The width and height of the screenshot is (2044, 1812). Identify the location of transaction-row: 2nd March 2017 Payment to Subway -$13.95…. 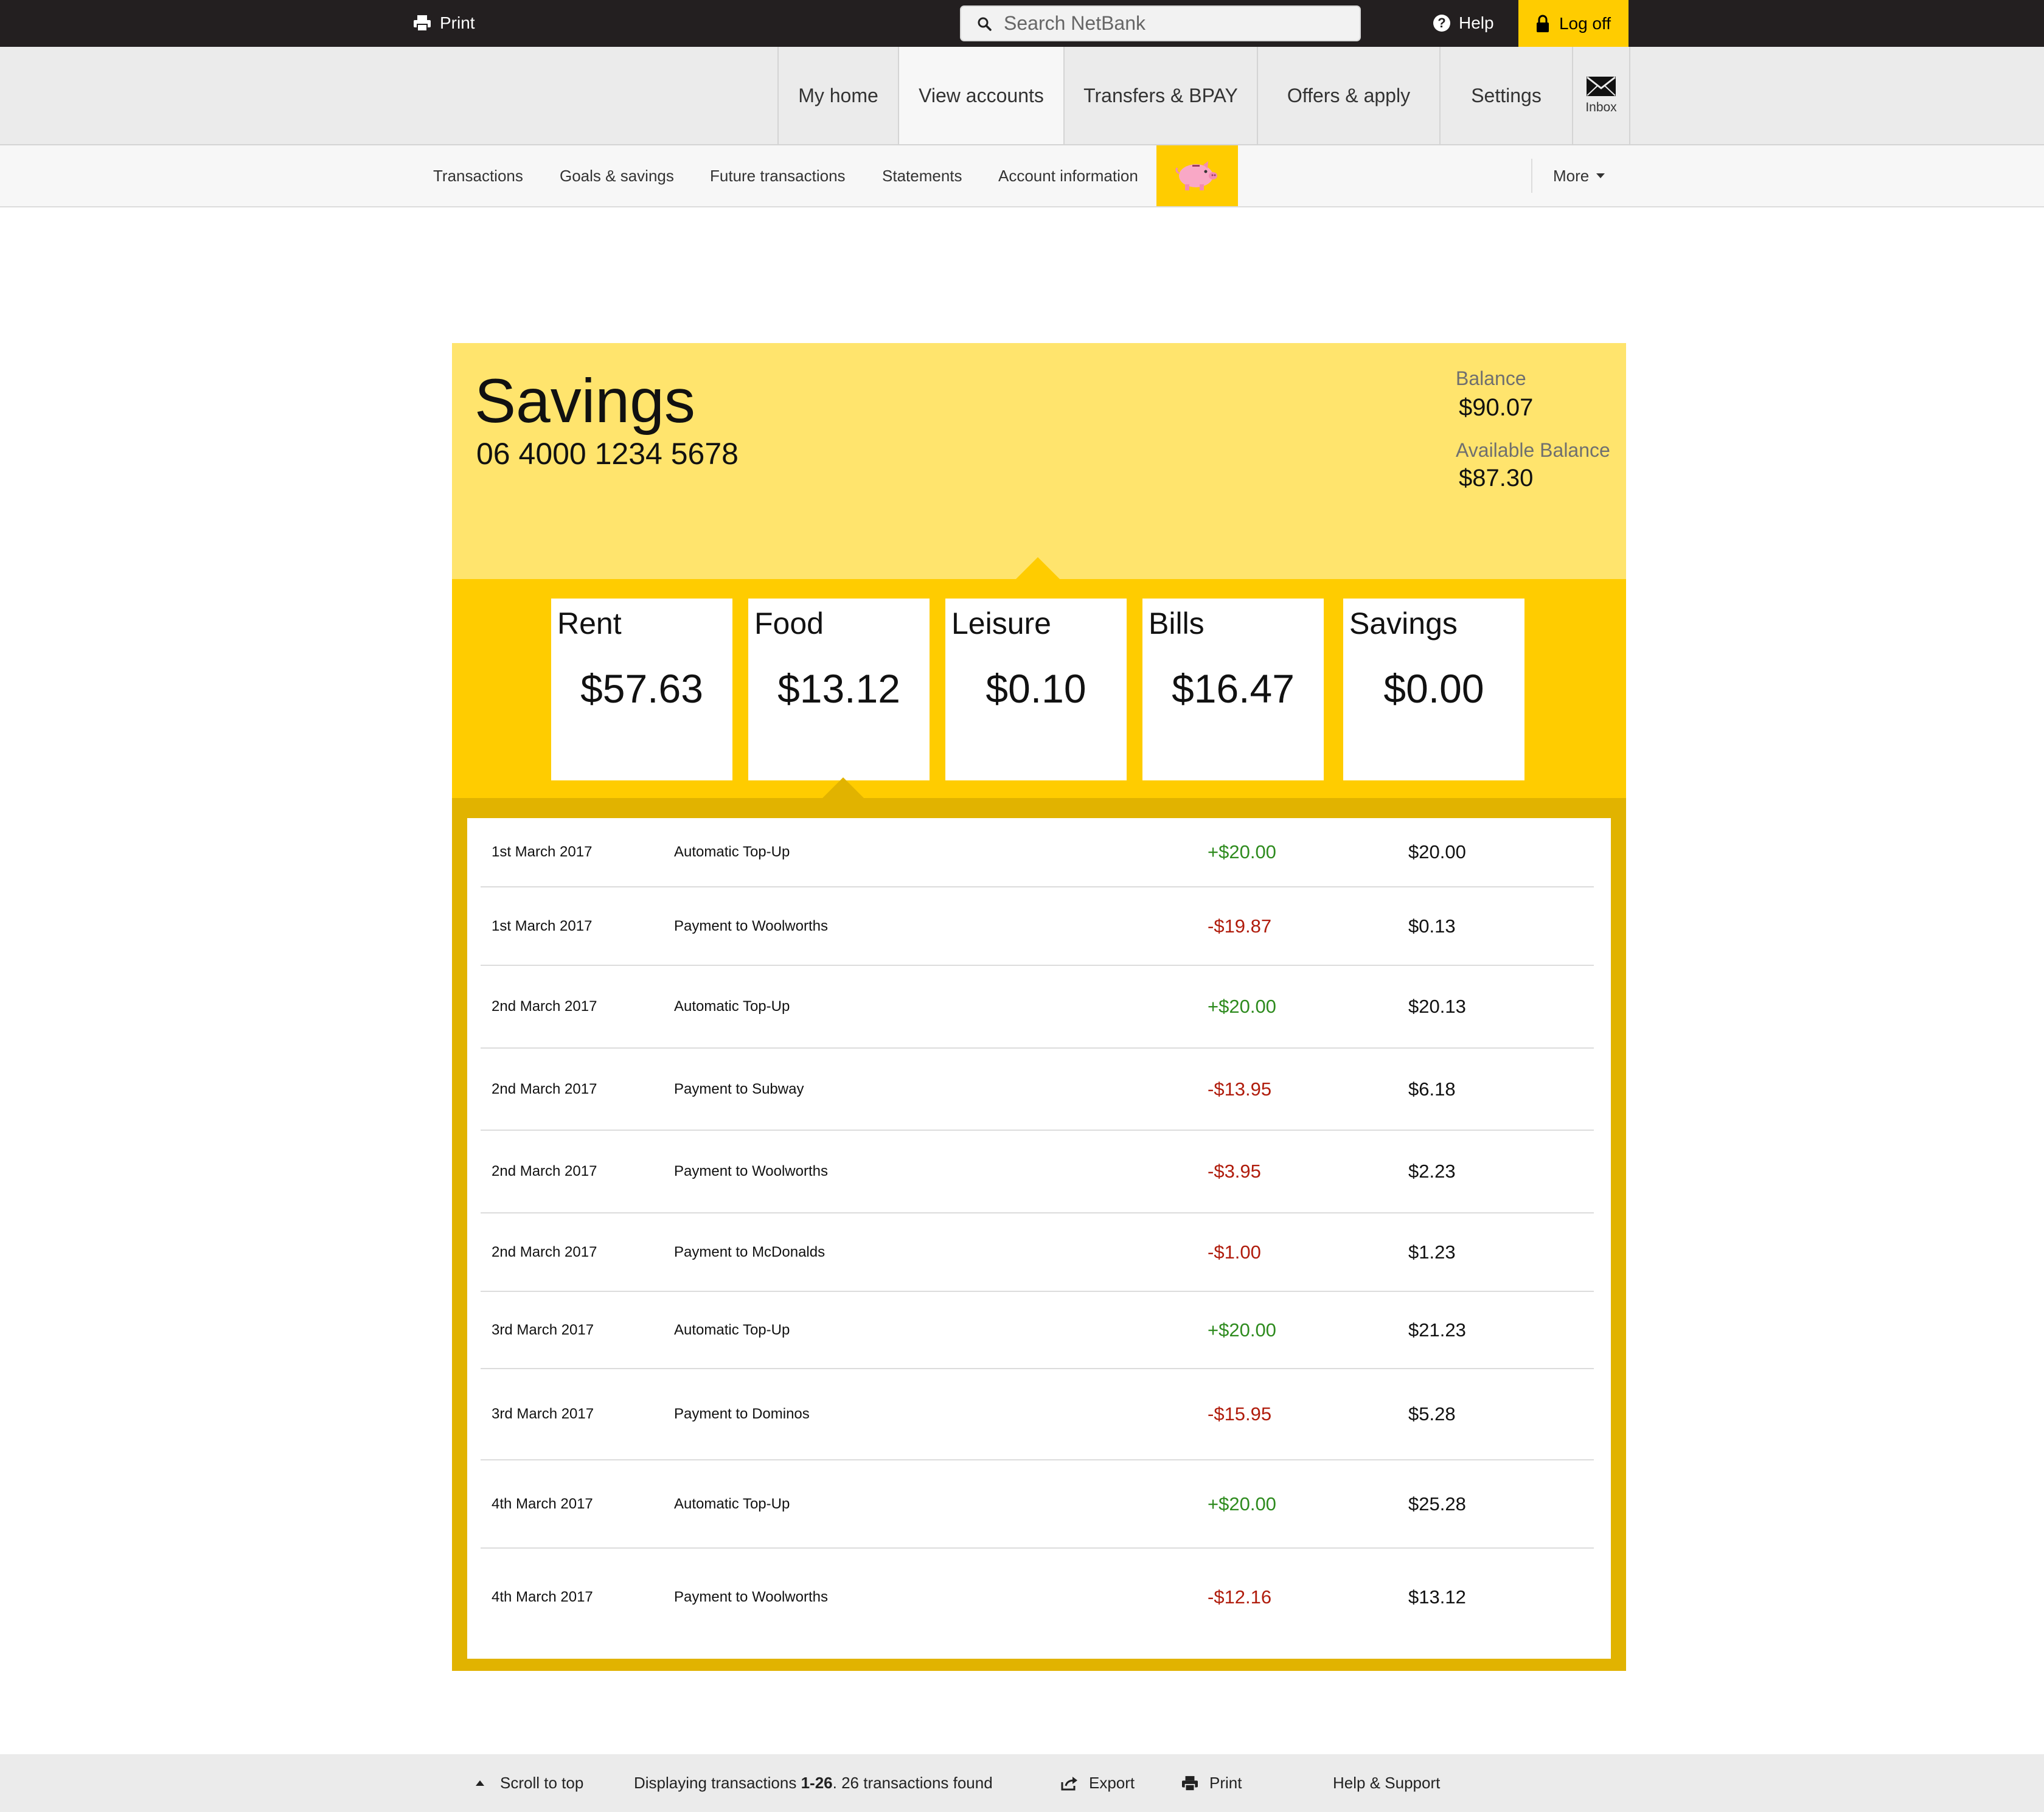
(1037, 1090).